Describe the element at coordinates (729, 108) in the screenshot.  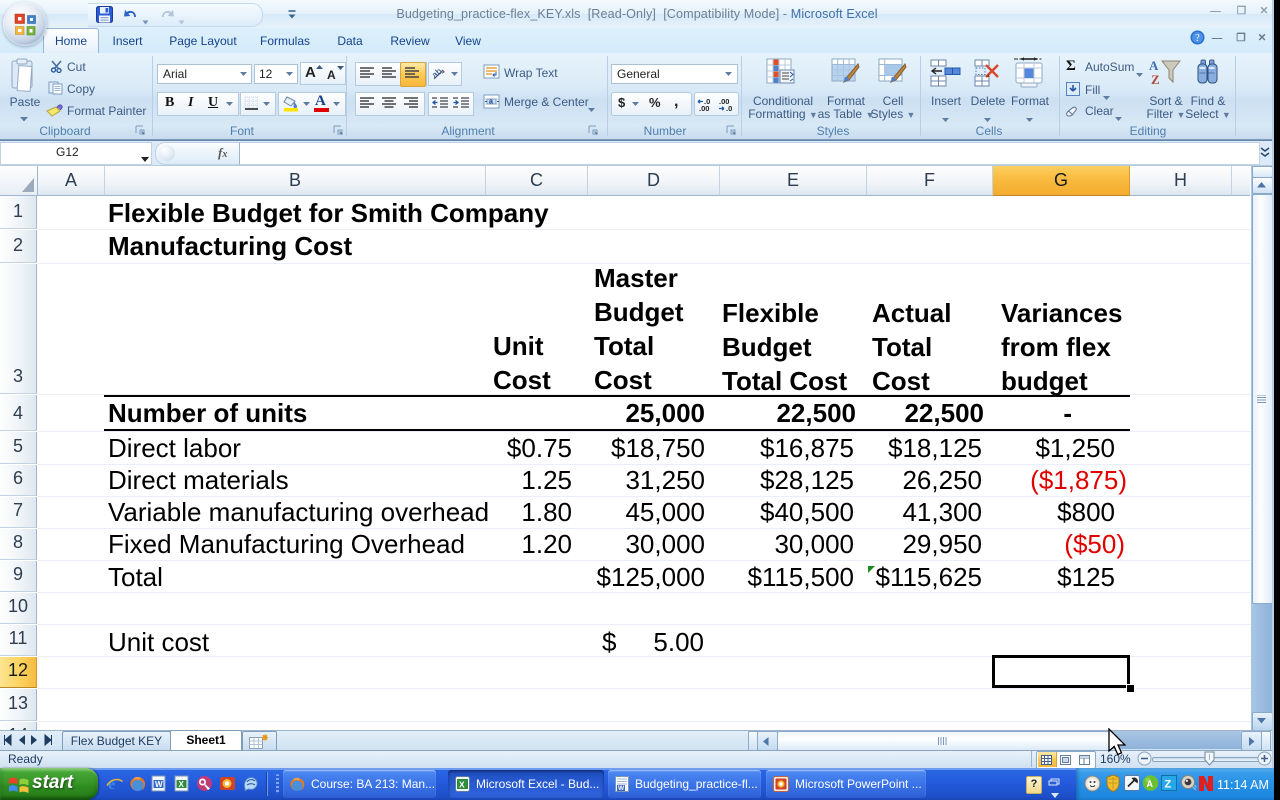
I see `svg-text: .0` at that location.